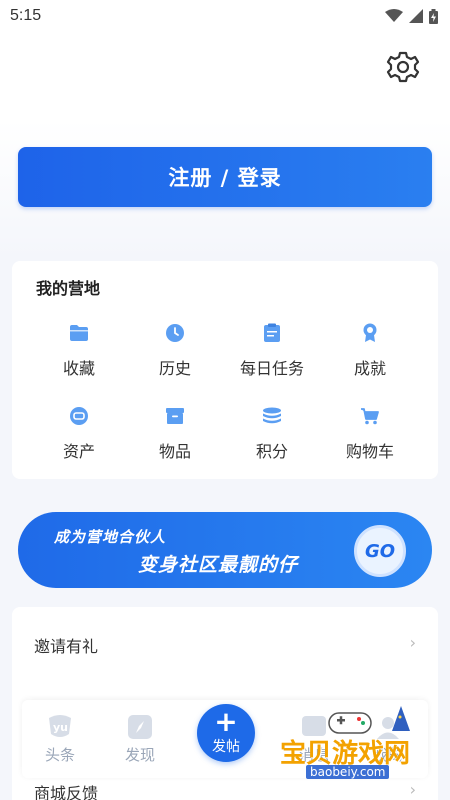 The image size is (450, 800). Describe the element at coordinates (174, 451) in the screenshot. I see `camp-item-label: 物品` at that location.